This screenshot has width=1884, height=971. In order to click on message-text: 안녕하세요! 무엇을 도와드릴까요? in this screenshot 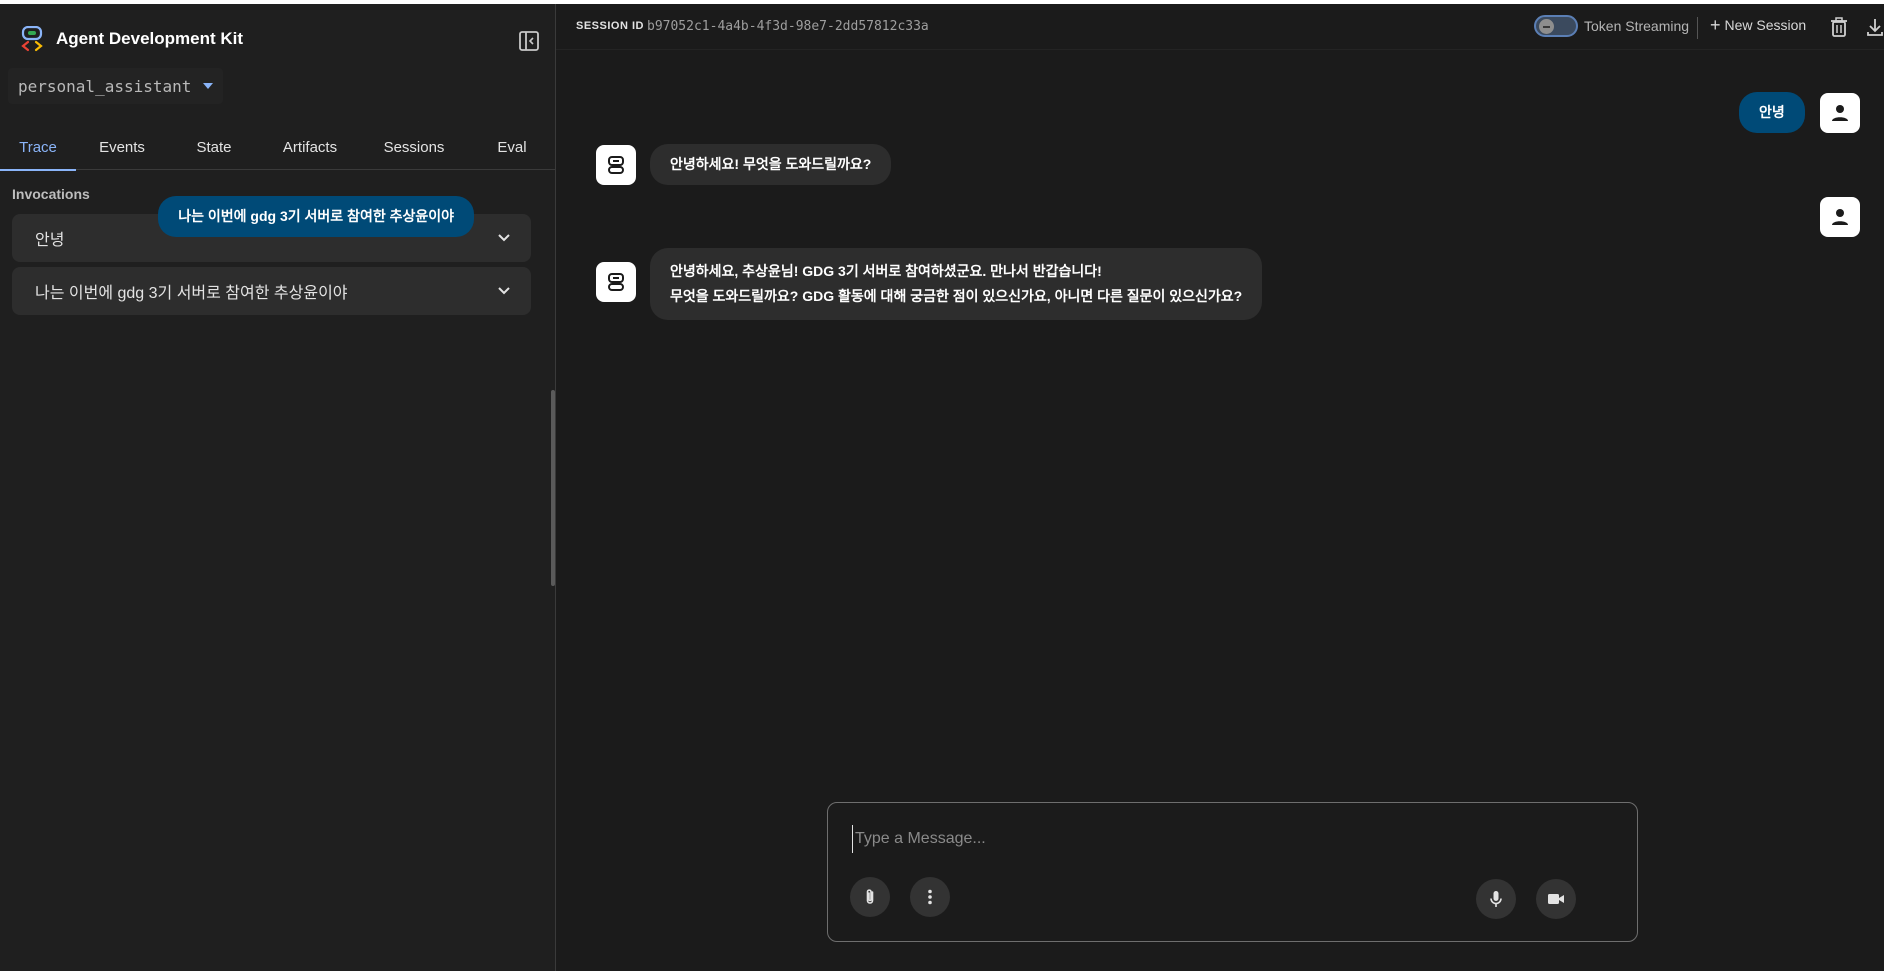, I will do `click(771, 164)`.